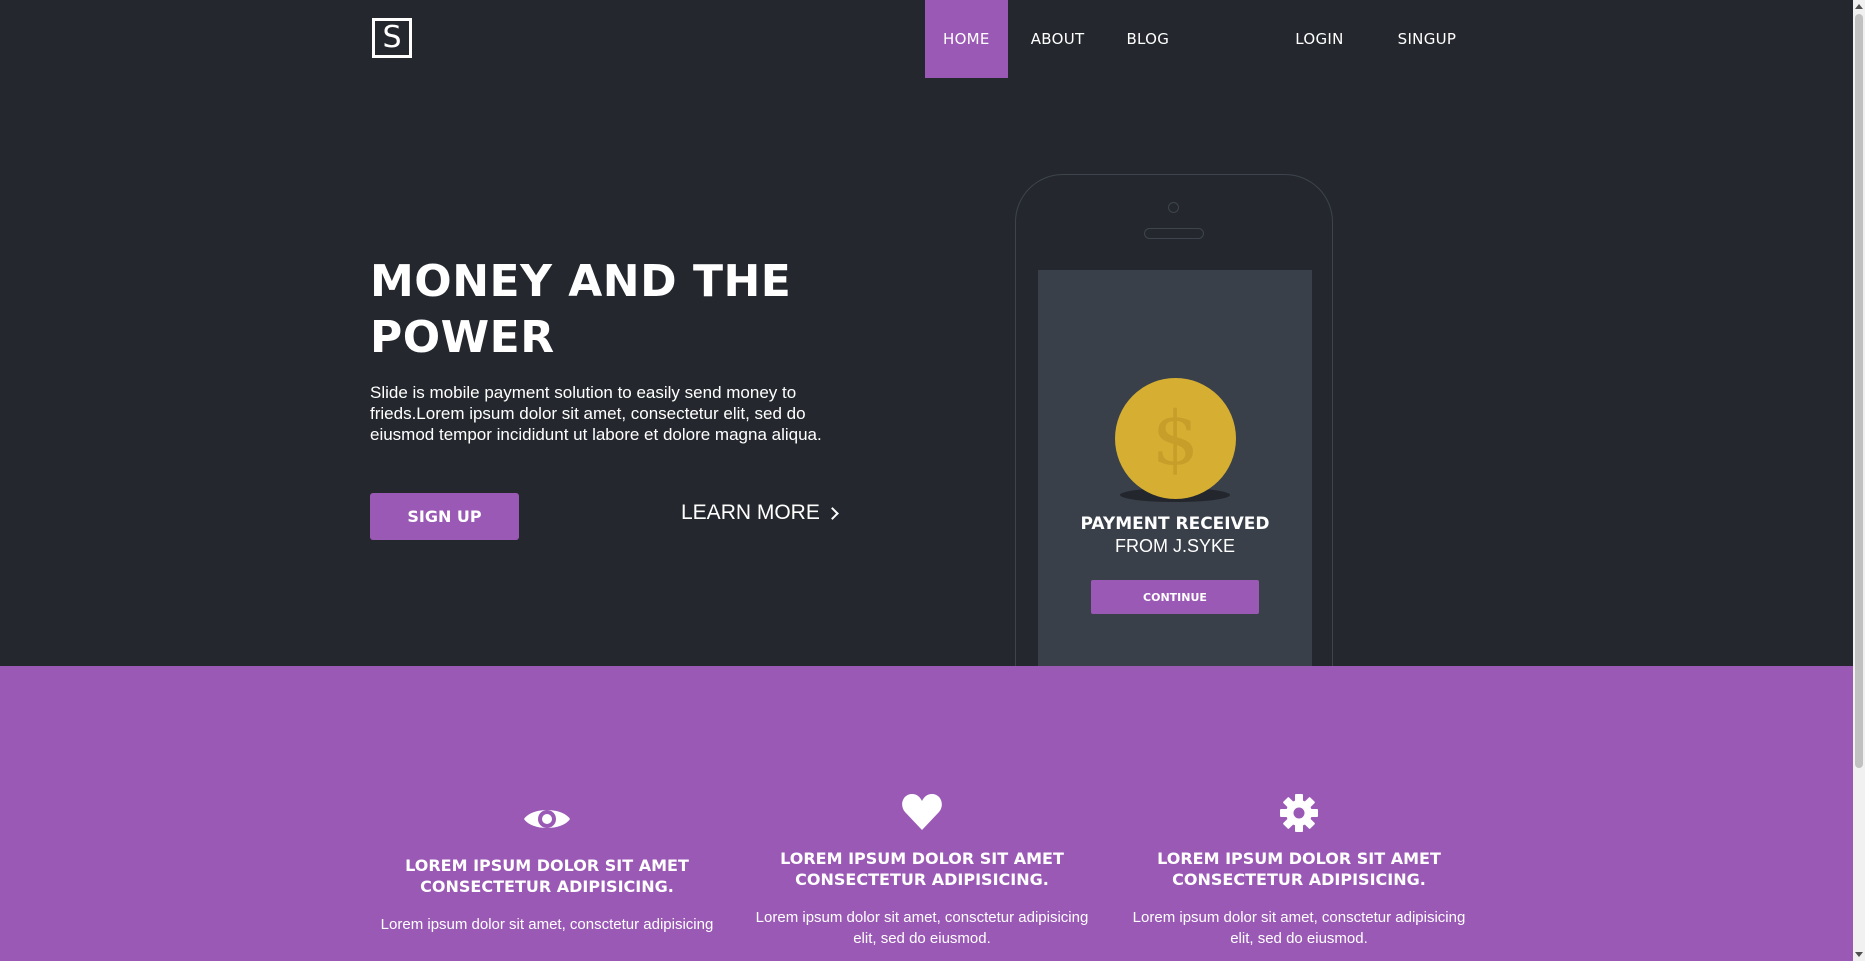 This screenshot has width=1865, height=961. Describe the element at coordinates (1319, 39) in the screenshot. I see `nav-login: LOGIN` at that location.